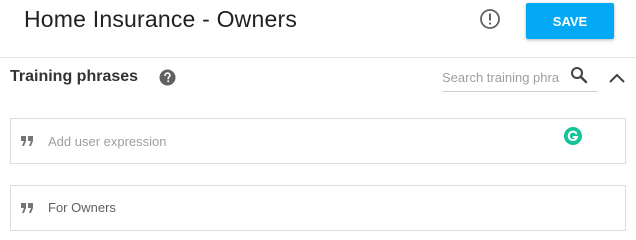  What do you see at coordinates (503, 77) in the screenshot?
I see `search-training-phrases-input` at bounding box center [503, 77].